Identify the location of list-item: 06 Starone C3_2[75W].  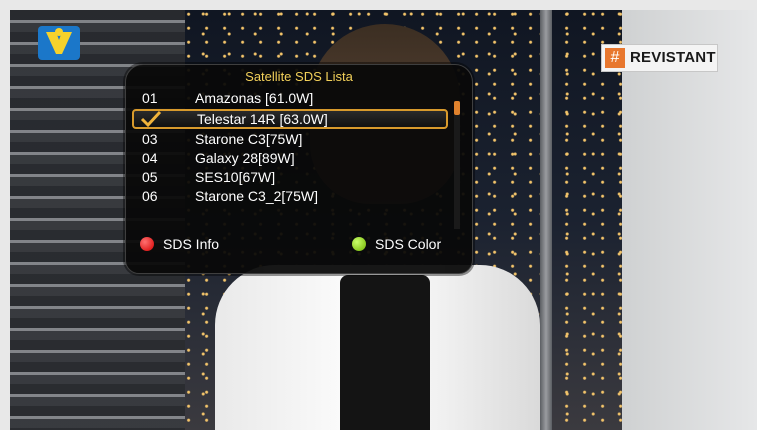
(291, 196).